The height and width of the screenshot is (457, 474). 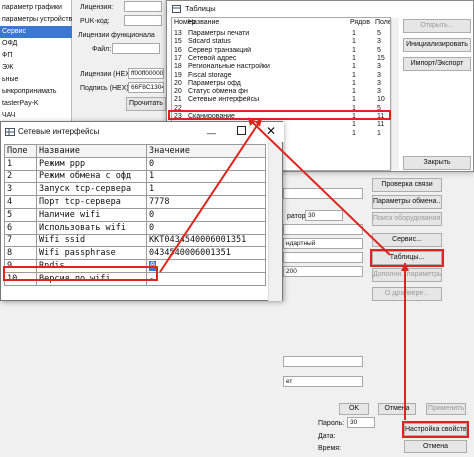 I want to click on setup-button-highlight, so click(x=435, y=429).